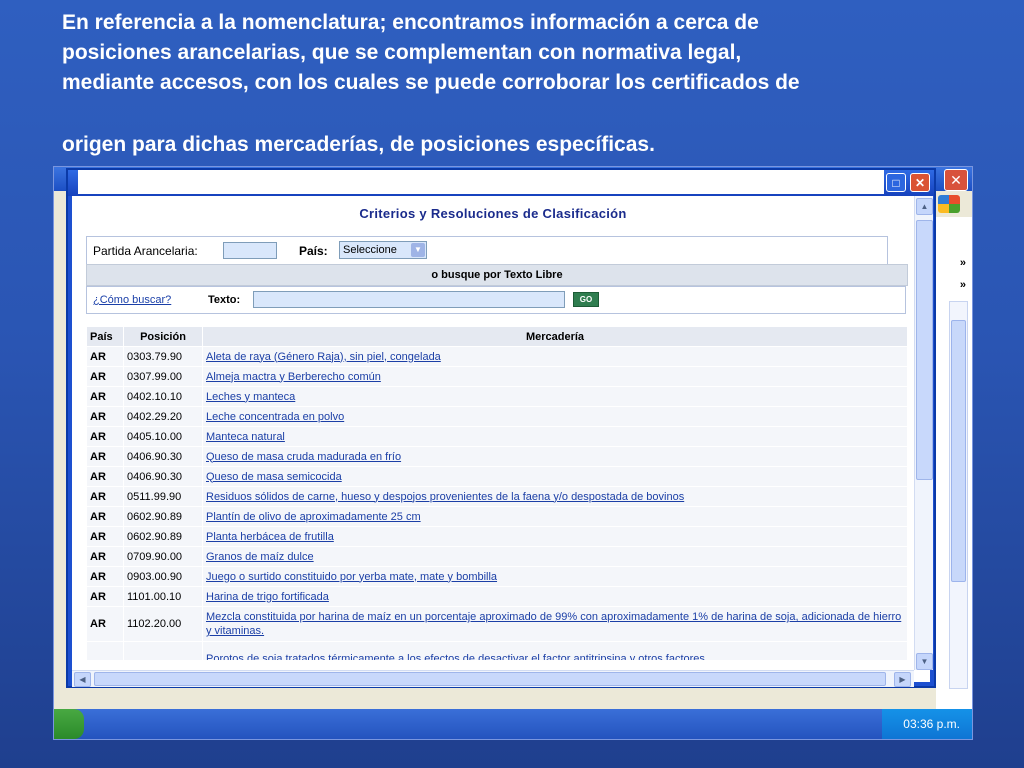 This screenshot has height=768, width=1024. What do you see at coordinates (920, 182) in the screenshot?
I see `close-button: ✕` at bounding box center [920, 182].